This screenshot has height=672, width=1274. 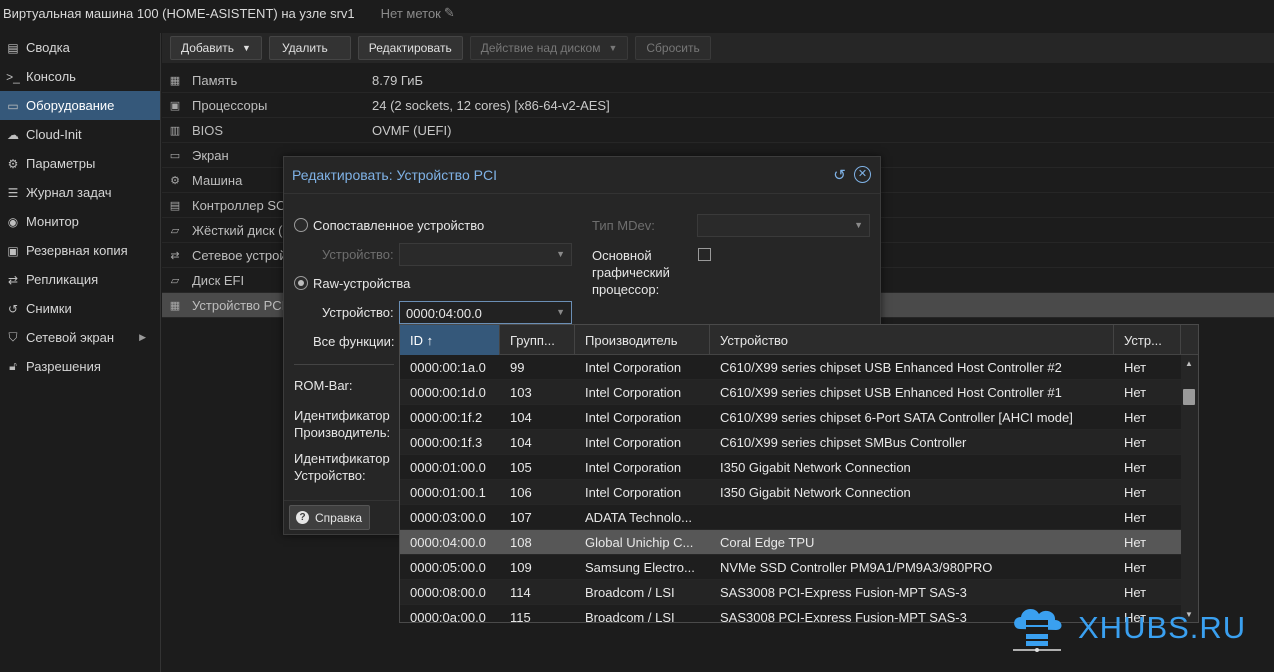 I want to click on pencil-icon: ✎, so click(x=449, y=13).